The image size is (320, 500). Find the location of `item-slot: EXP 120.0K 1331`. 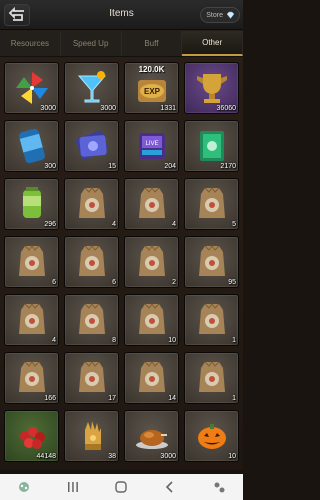

item-slot: EXP 120.0K 1331 is located at coordinates (151, 88).